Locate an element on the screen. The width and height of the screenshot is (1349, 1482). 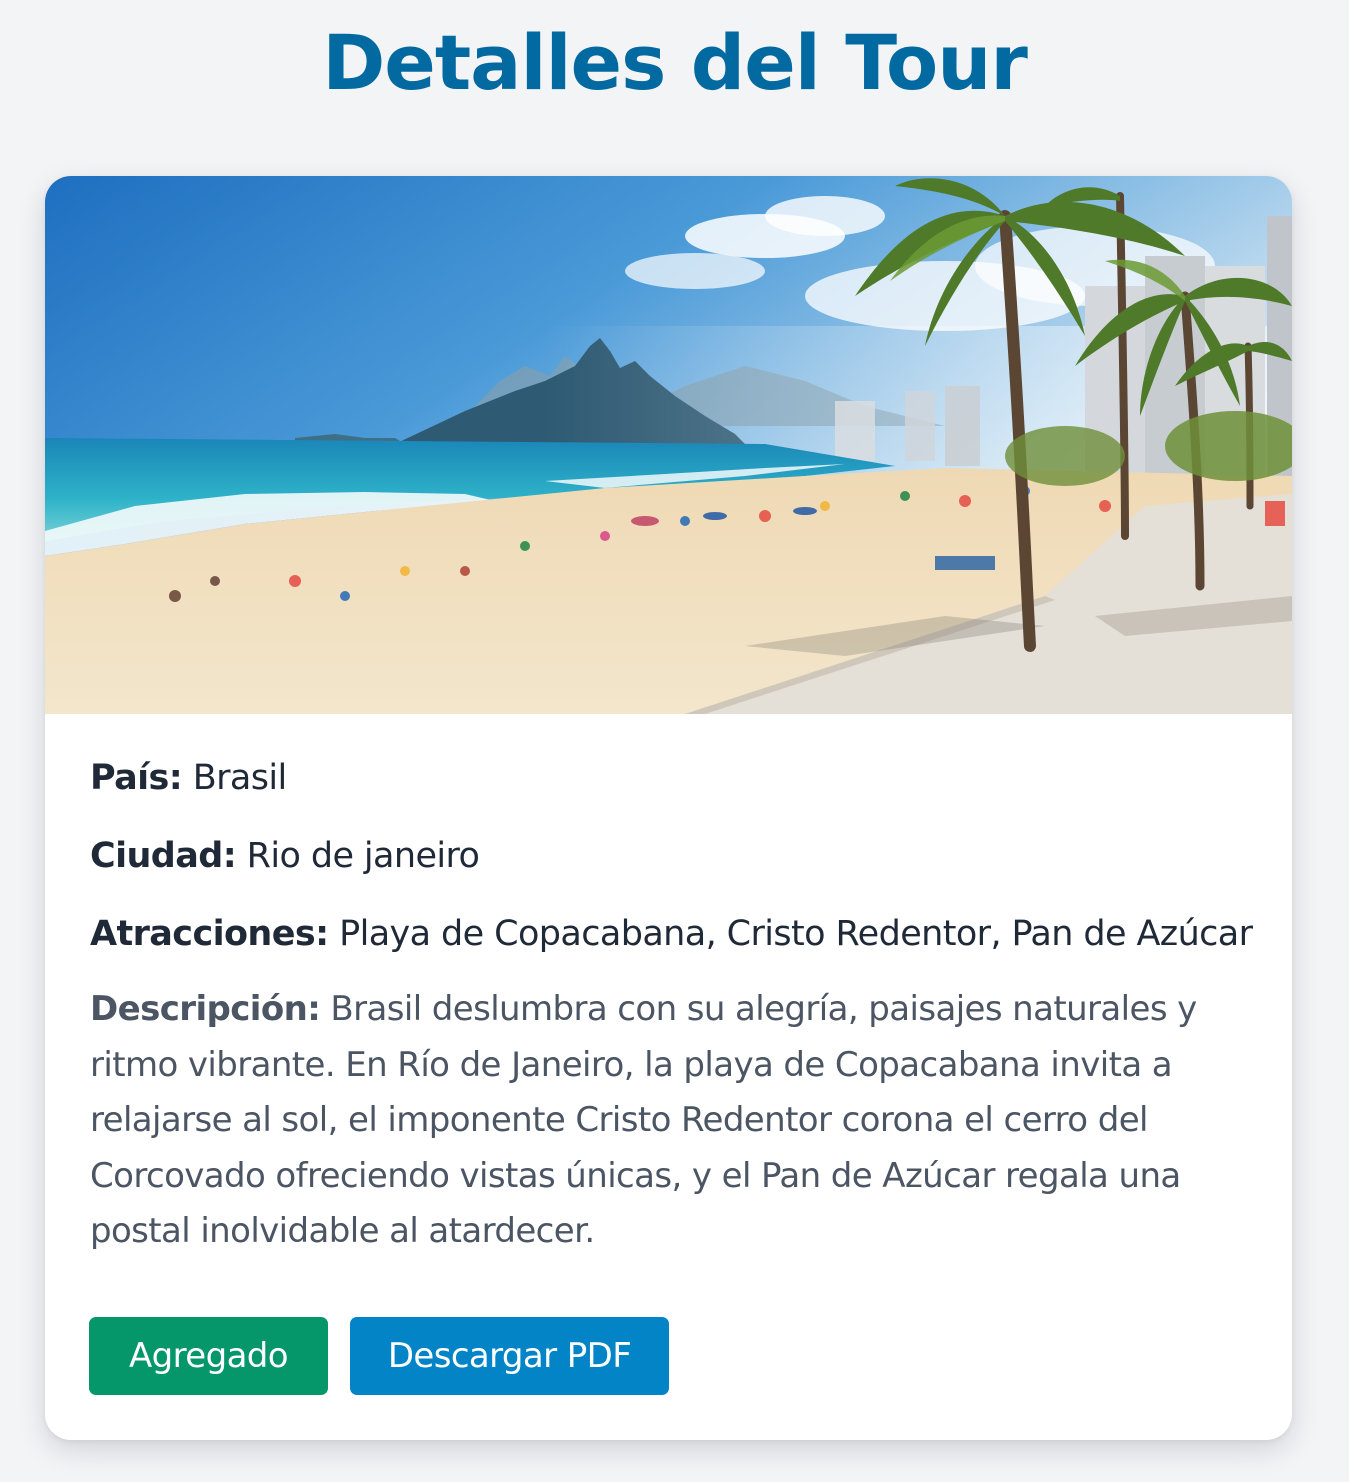
city-row: Ciudad: Rio de janeiro is located at coordinates (675, 856).